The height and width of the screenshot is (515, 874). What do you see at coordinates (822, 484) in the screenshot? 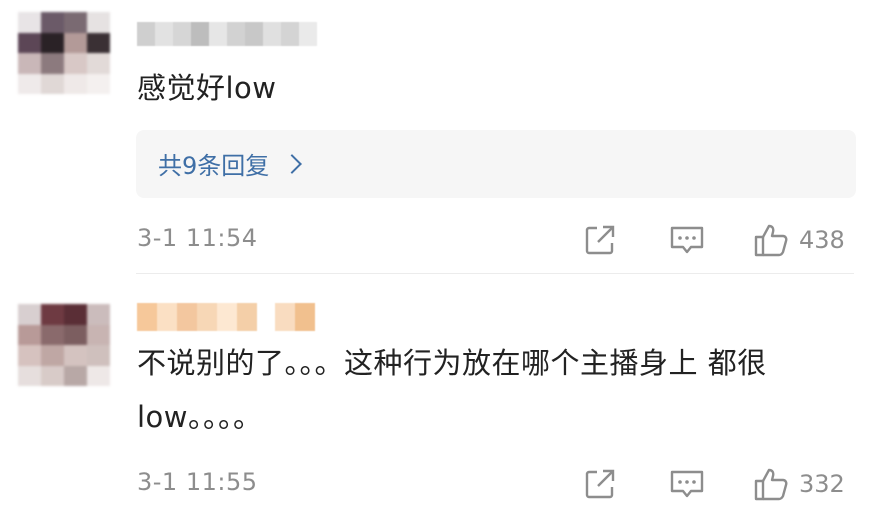
I see `like-count: 332` at bounding box center [822, 484].